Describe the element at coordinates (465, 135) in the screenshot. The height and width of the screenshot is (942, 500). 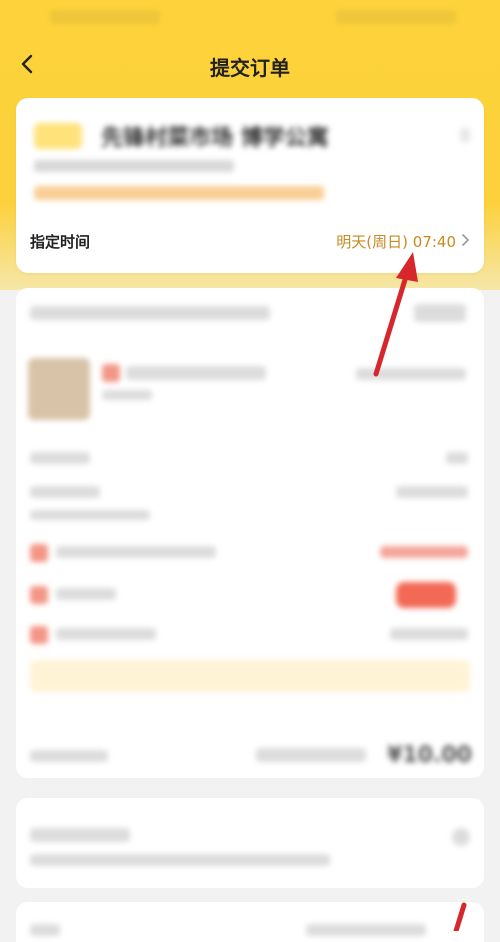
I see `store-chevron-icon` at that location.